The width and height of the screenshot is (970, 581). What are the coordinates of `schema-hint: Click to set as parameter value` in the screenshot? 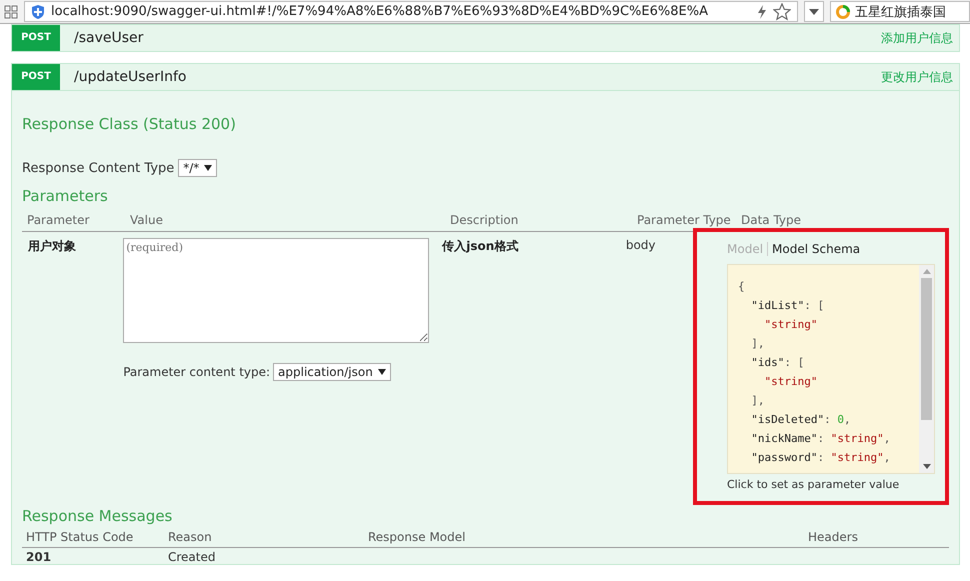 It's located at (813, 484).